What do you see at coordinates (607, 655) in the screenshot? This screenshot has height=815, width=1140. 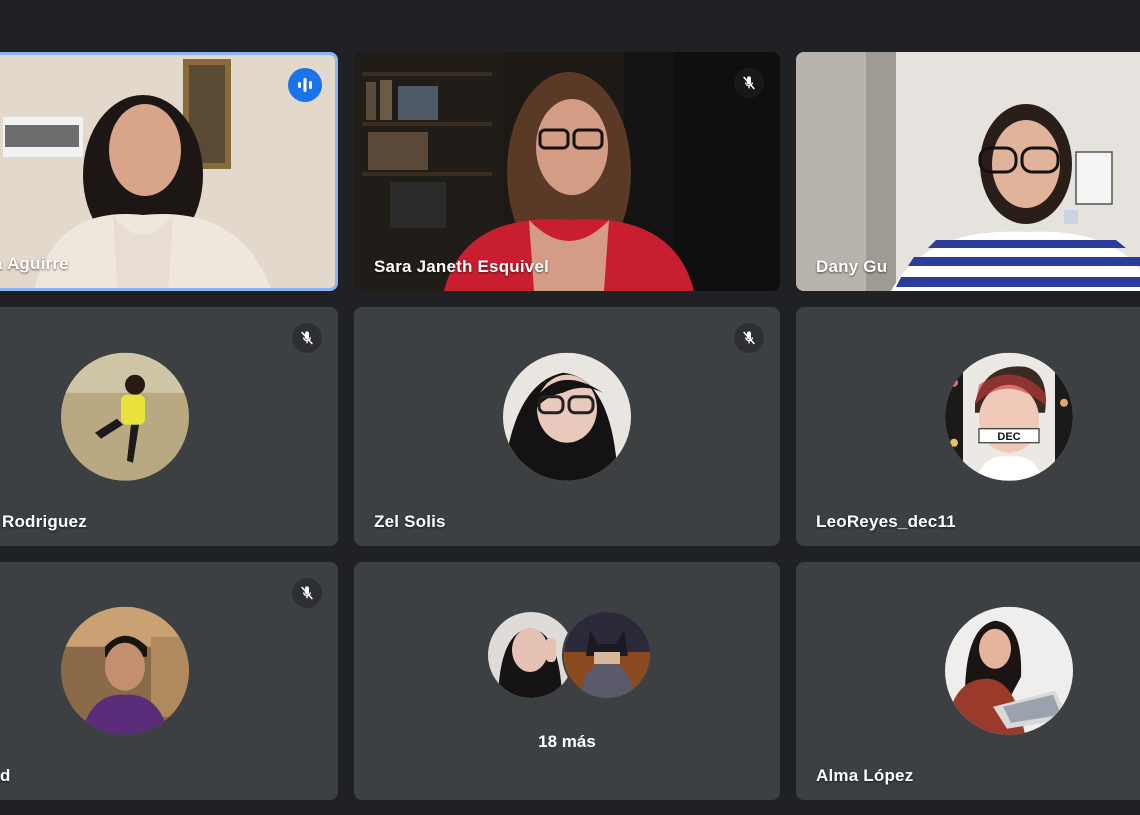 I see `overflow-avatar` at bounding box center [607, 655].